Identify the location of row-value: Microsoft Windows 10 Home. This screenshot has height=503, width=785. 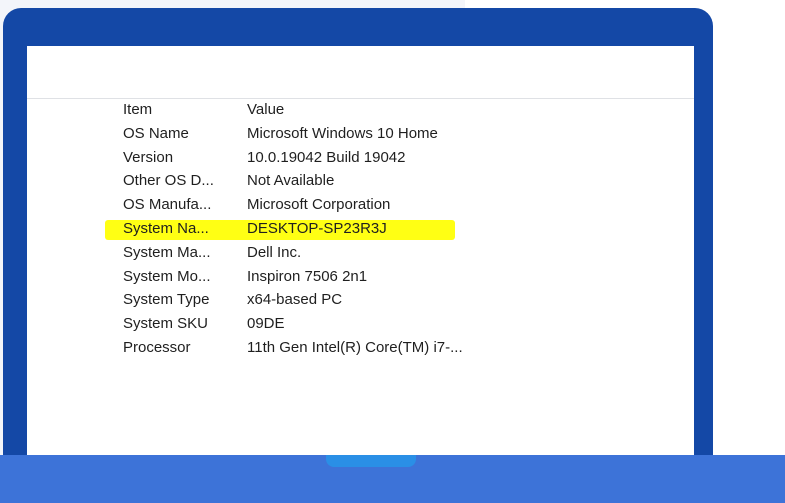
(342, 133).